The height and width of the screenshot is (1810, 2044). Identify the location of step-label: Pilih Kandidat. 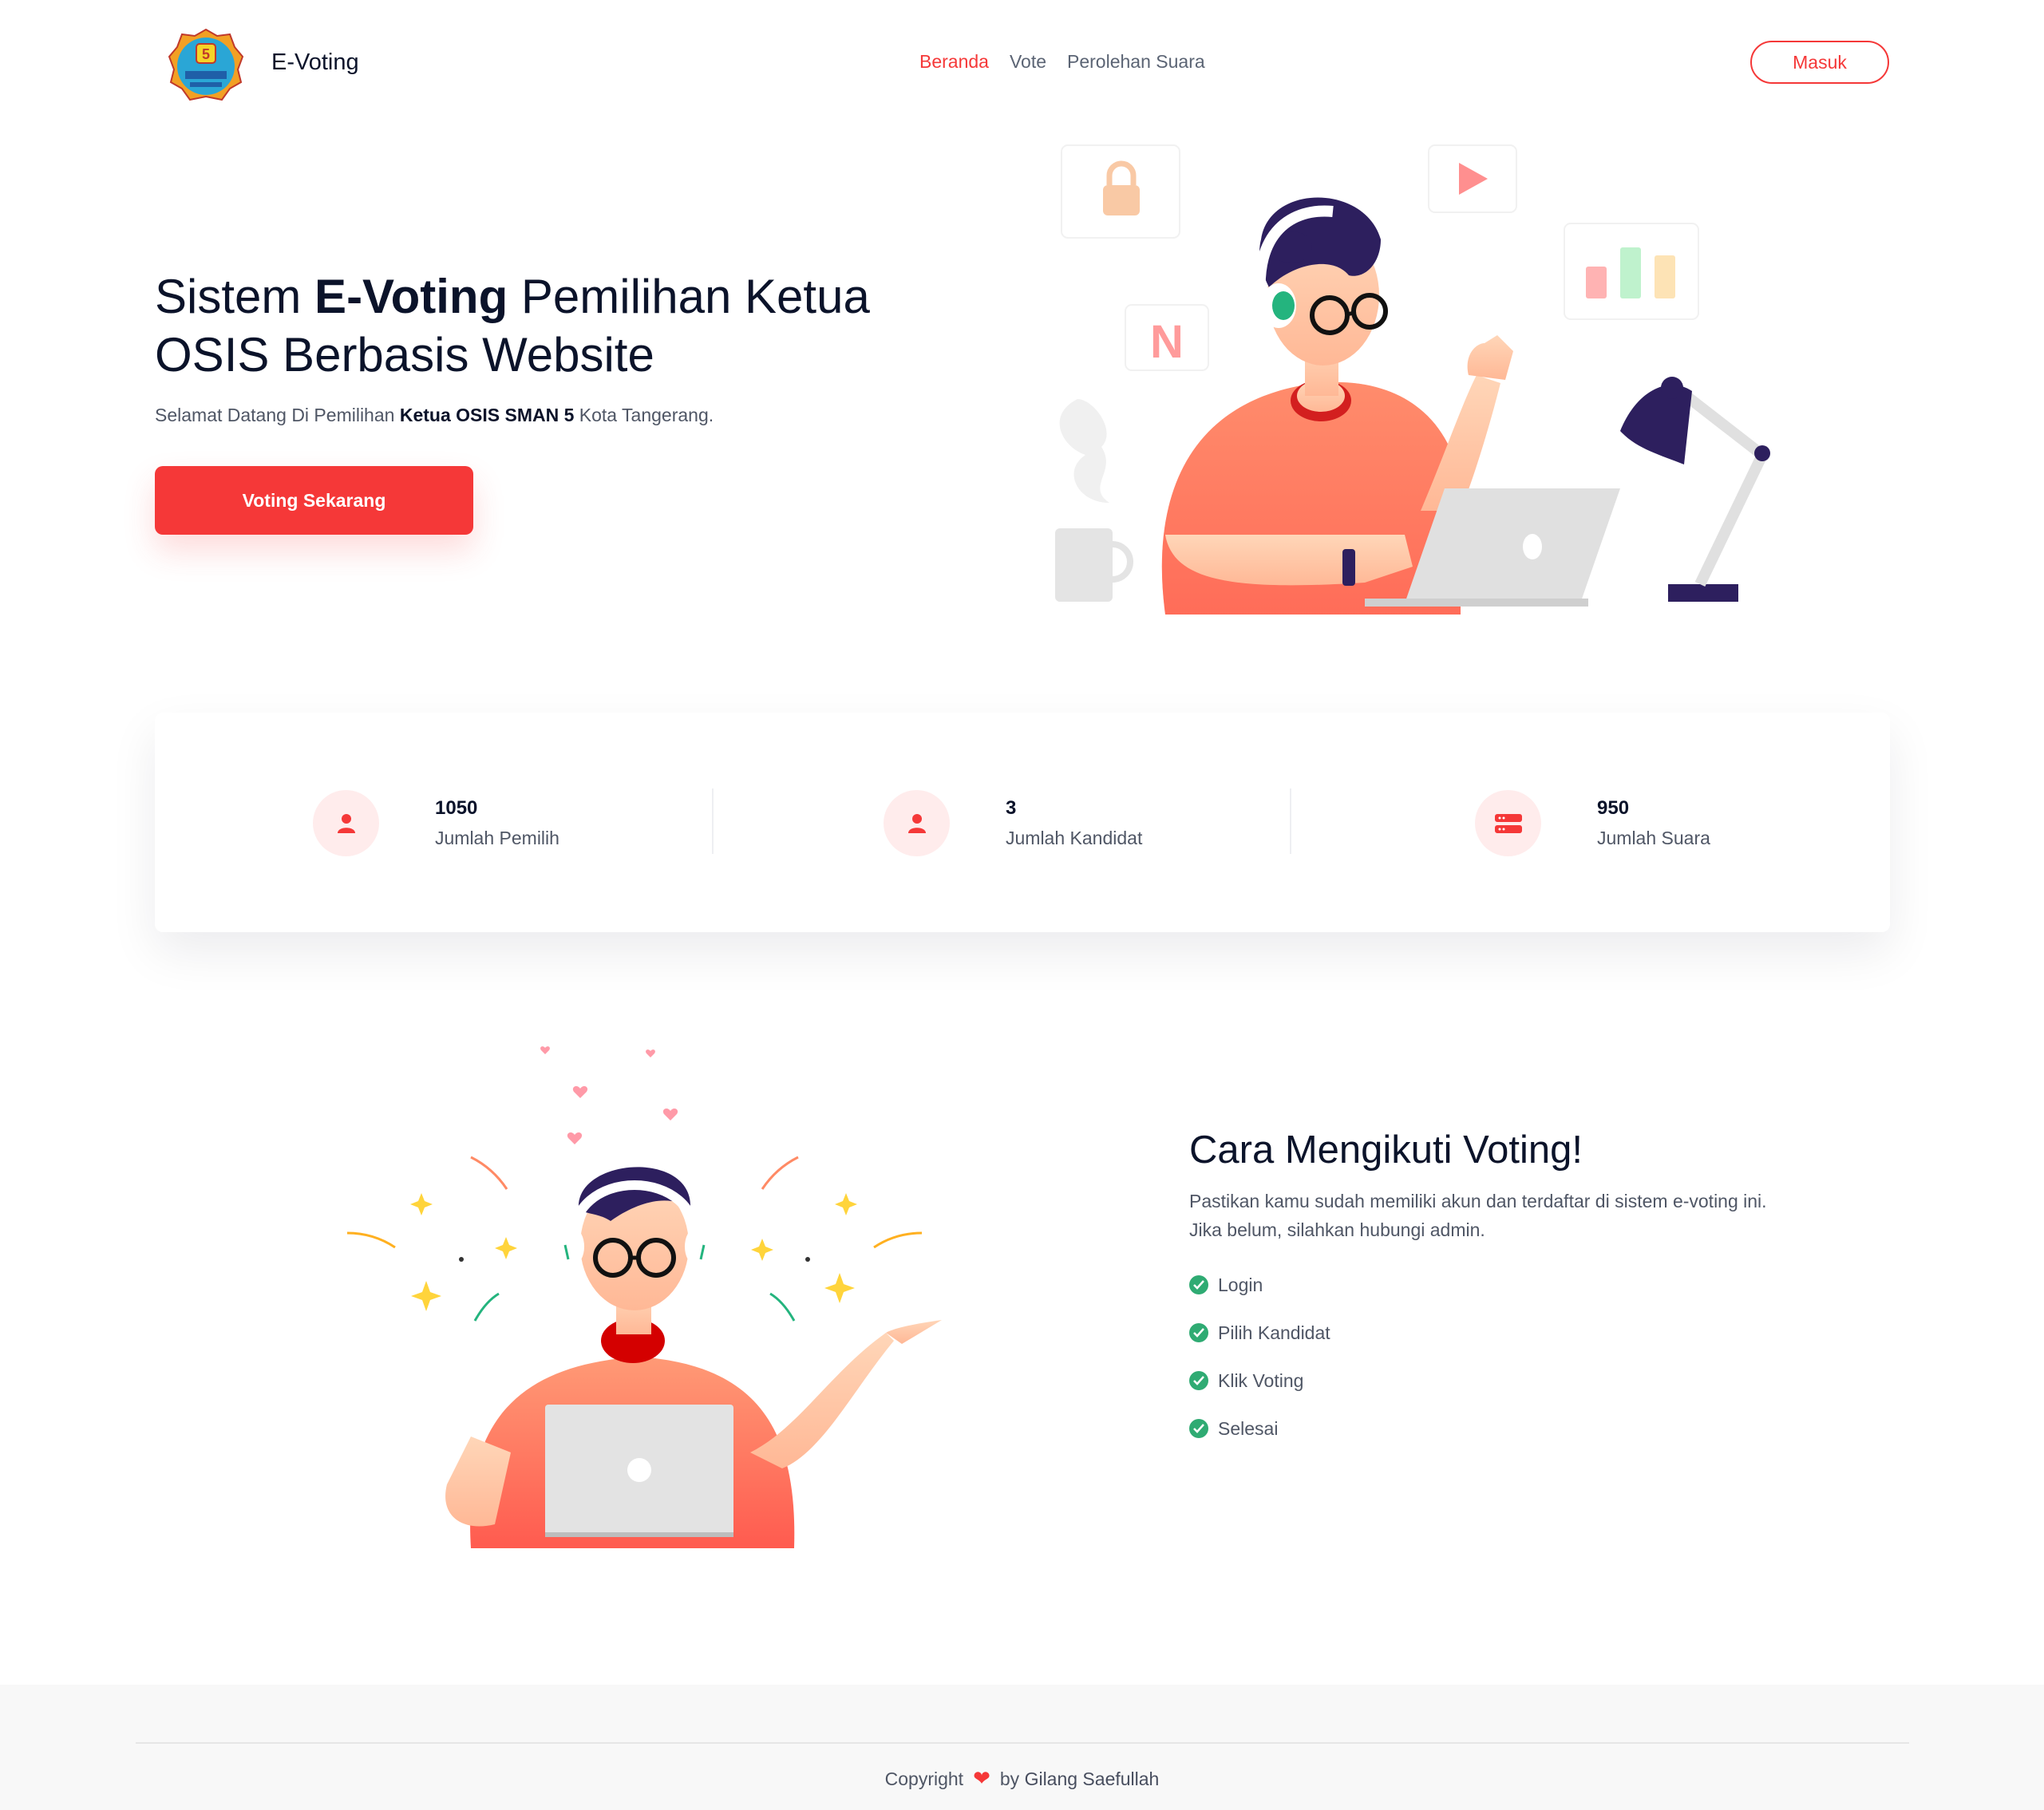
(1274, 1332).